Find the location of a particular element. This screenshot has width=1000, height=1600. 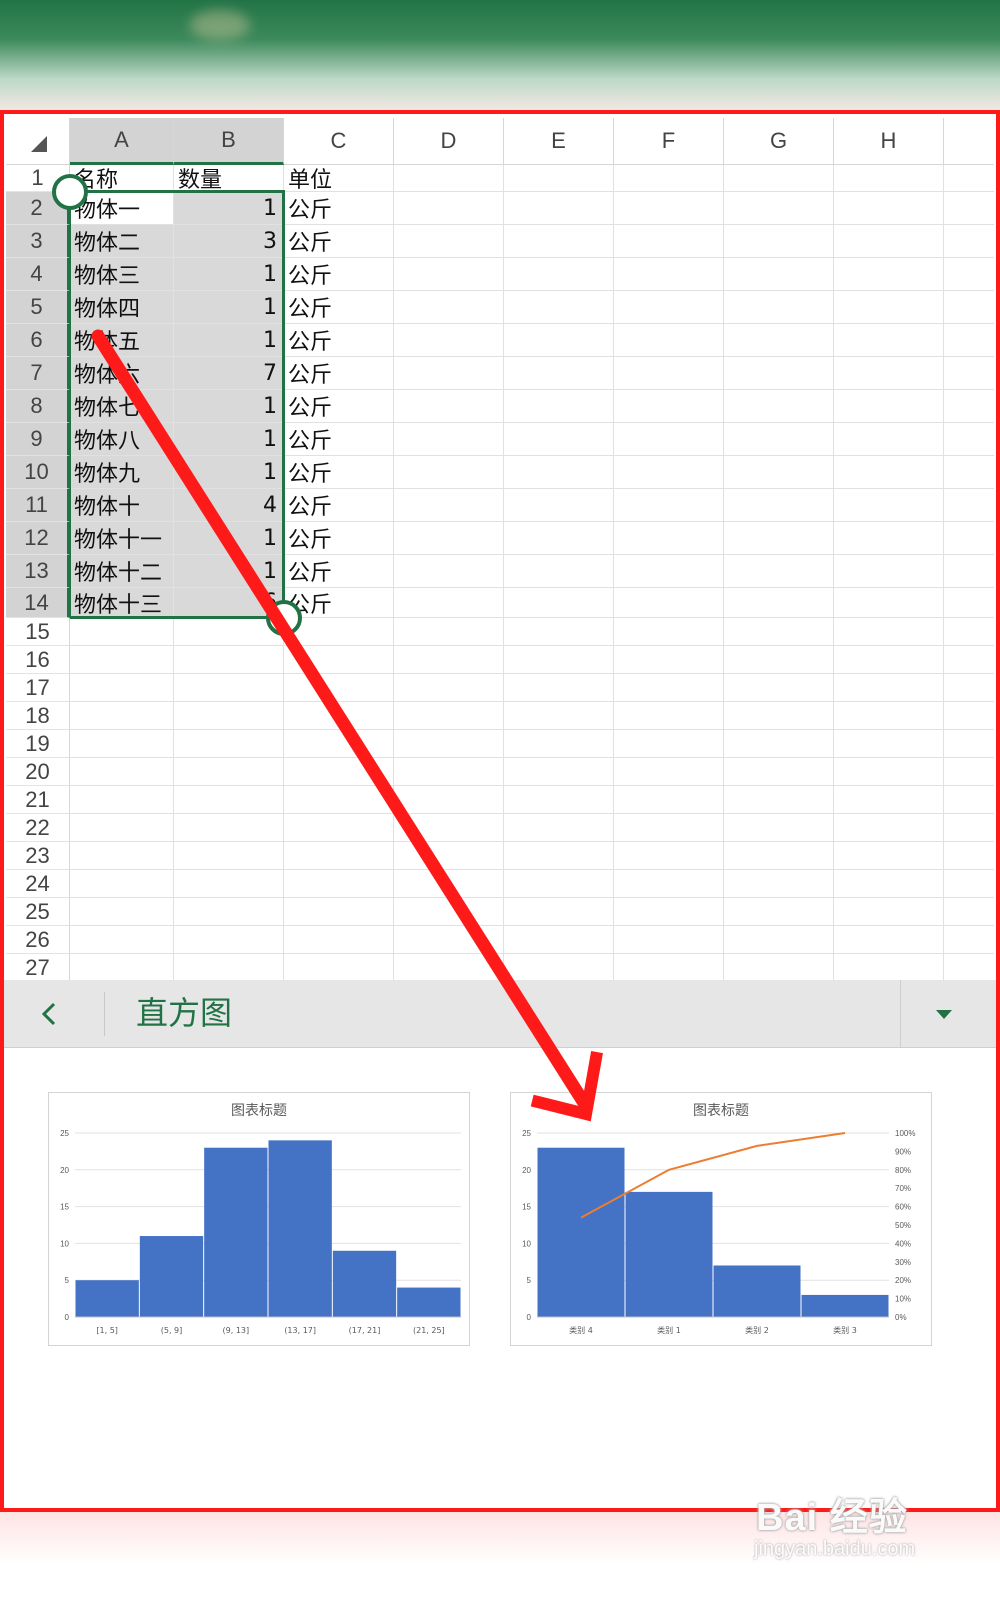

cell-f21 is located at coordinates (669, 800).